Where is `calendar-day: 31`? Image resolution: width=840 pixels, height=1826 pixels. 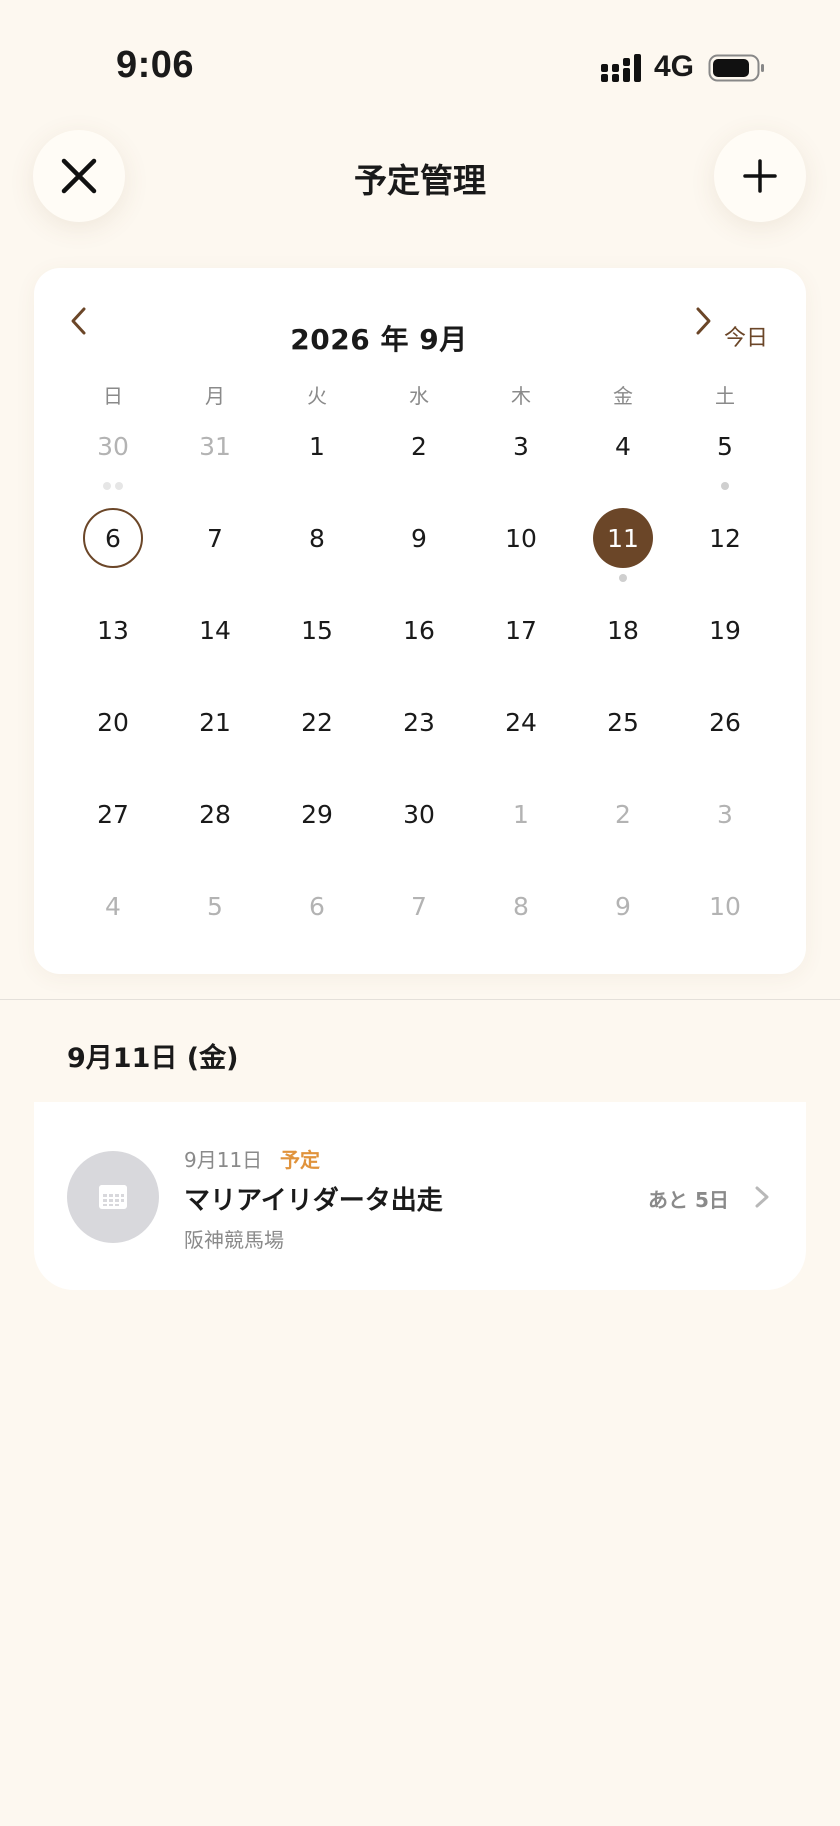 calendar-day: 31 is located at coordinates (215, 458).